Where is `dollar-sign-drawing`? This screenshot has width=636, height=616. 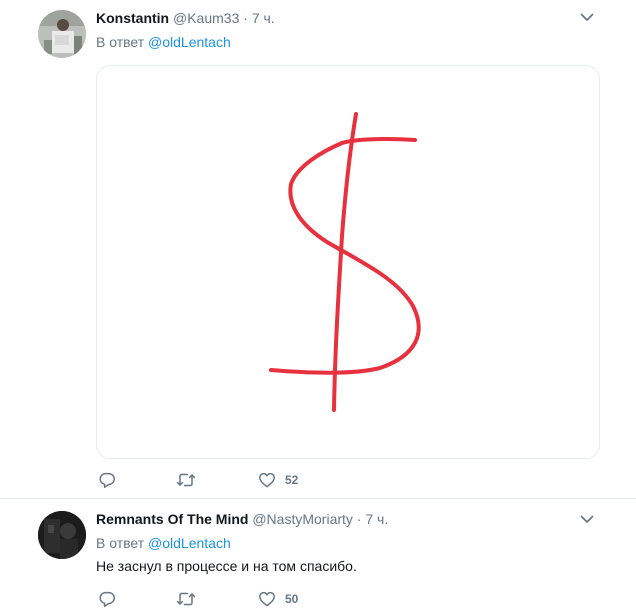
dollar-sign-drawing is located at coordinates (345, 262).